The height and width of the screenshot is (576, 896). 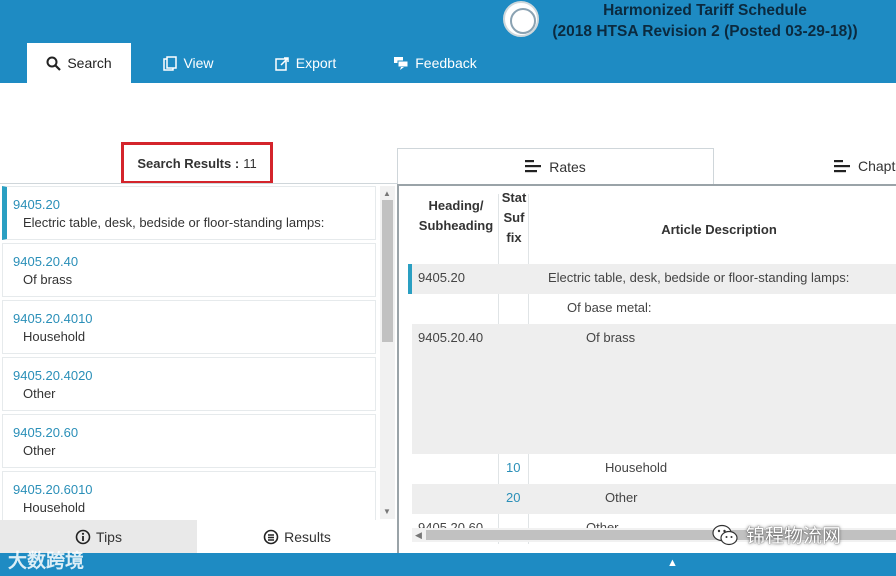 What do you see at coordinates (451, 337) in the screenshot?
I see `table-cell-heading: 9405.20.40` at bounding box center [451, 337].